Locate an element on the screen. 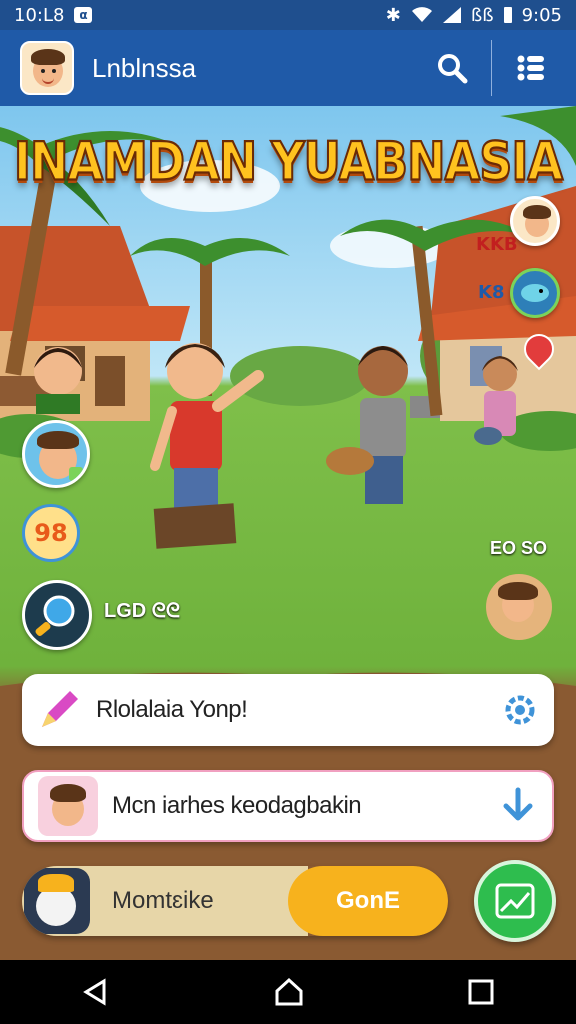 The height and width of the screenshot is (1024, 576). status-extra-text: ßß is located at coordinates (482, 15).